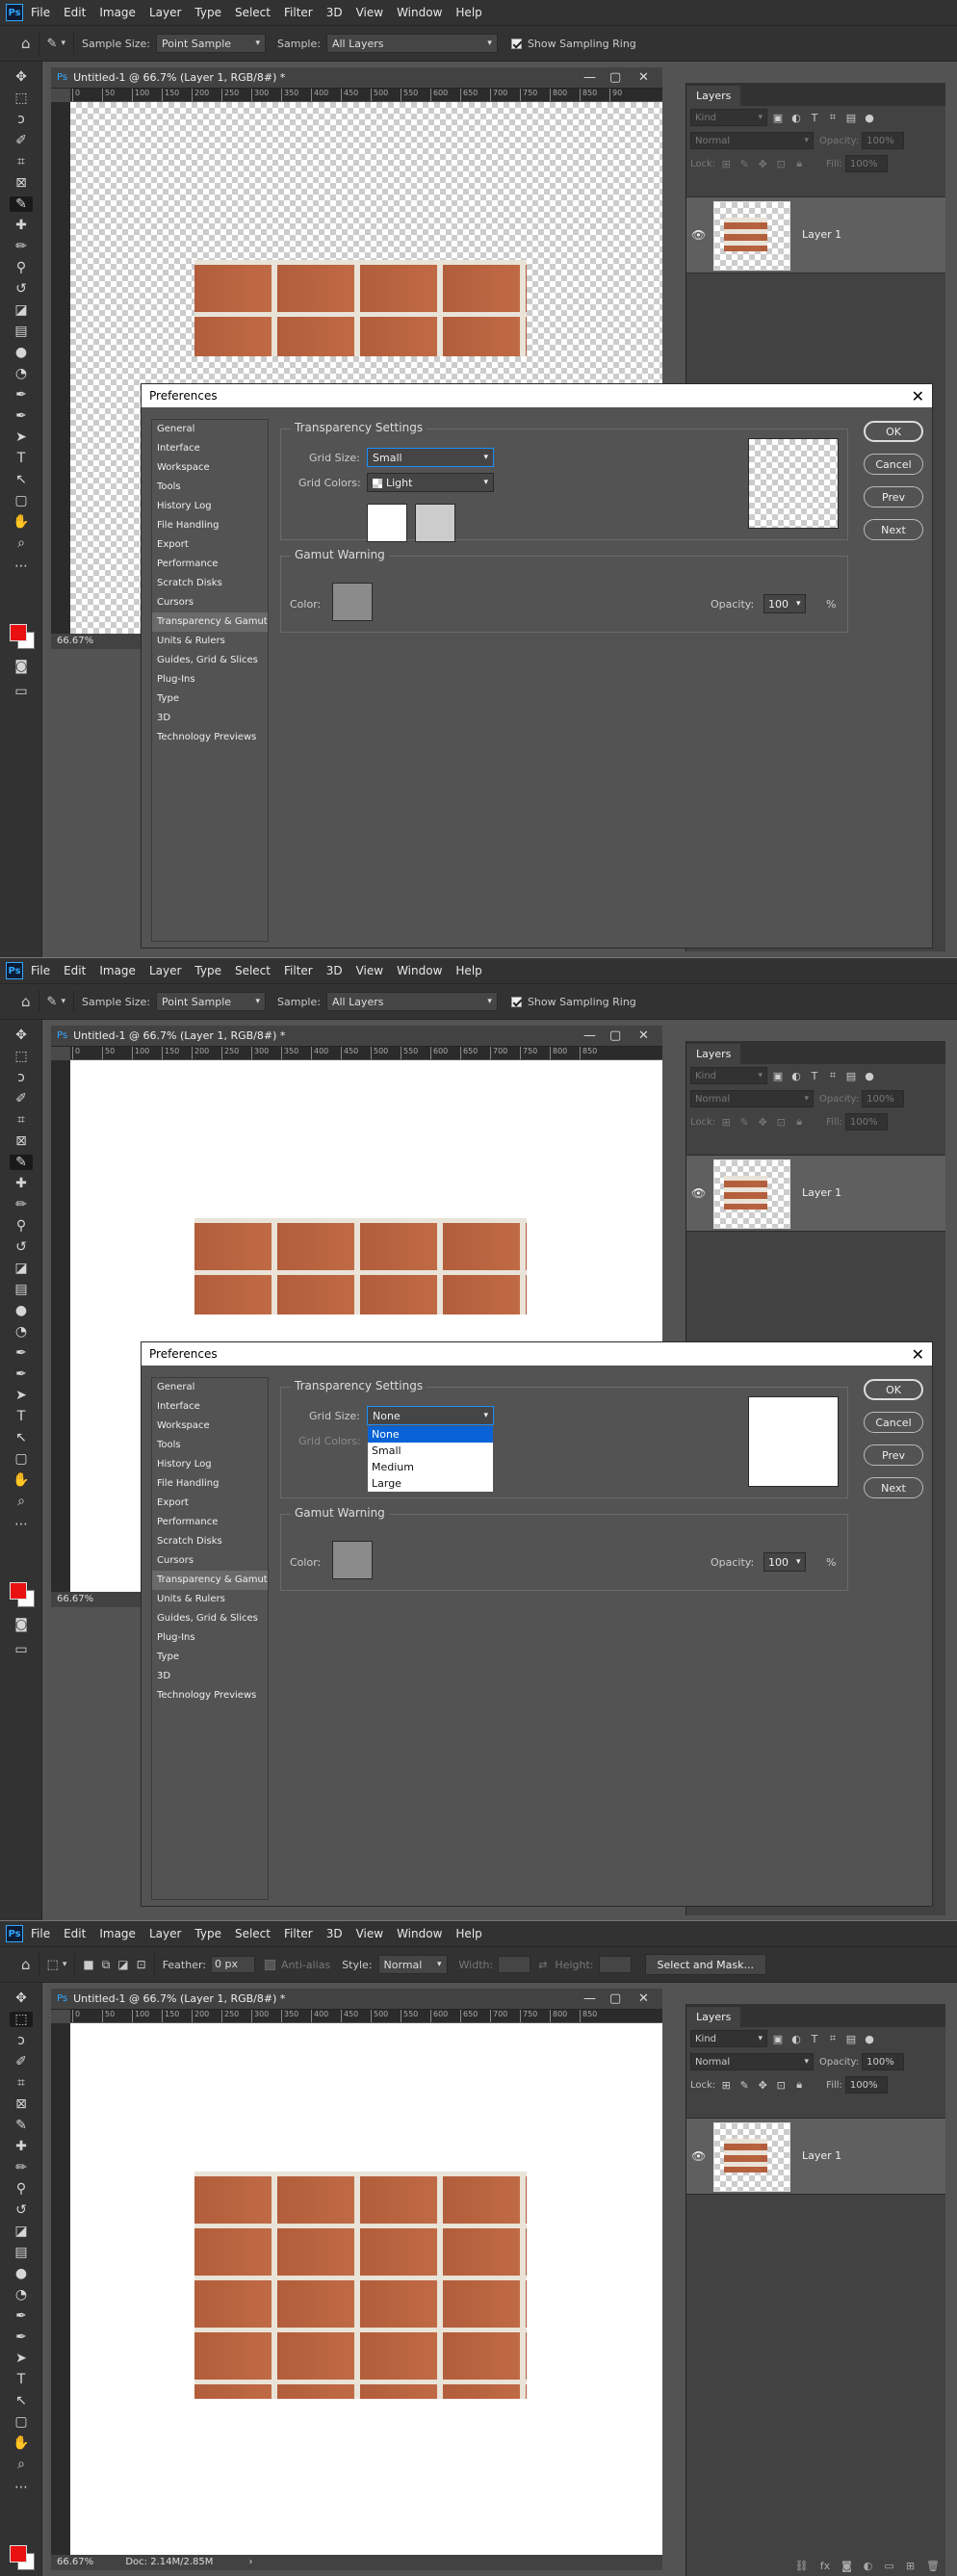 The width and height of the screenshot is (957, 2576). Describe the element at coordinates (21, 331) in the screenshot. I see `gradient-icon: ▤` at that location.